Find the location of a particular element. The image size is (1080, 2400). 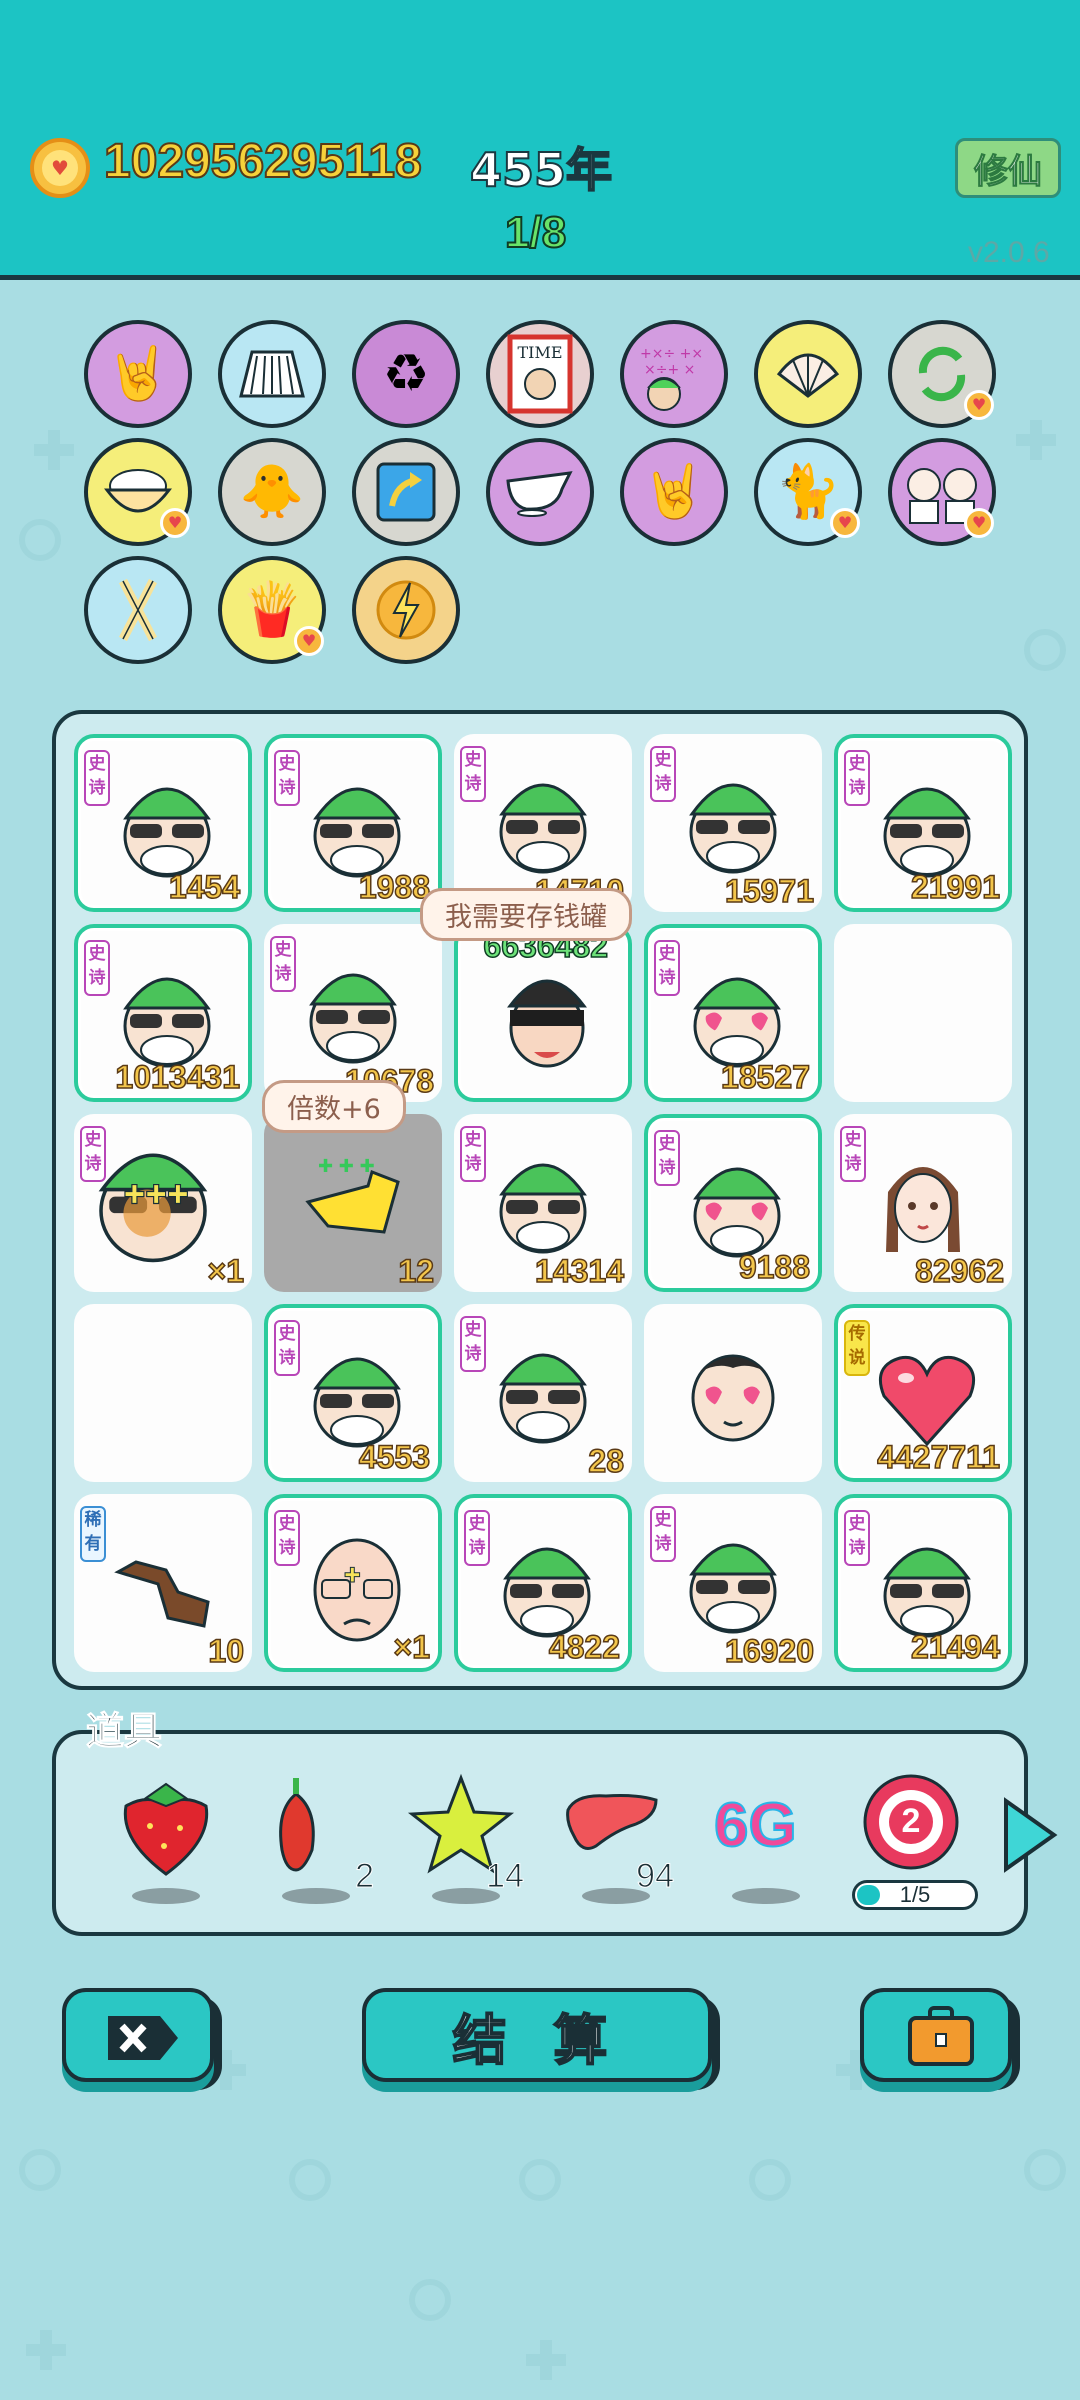

board-cell: 史诗 1988 is located at coordinates (353, 823).